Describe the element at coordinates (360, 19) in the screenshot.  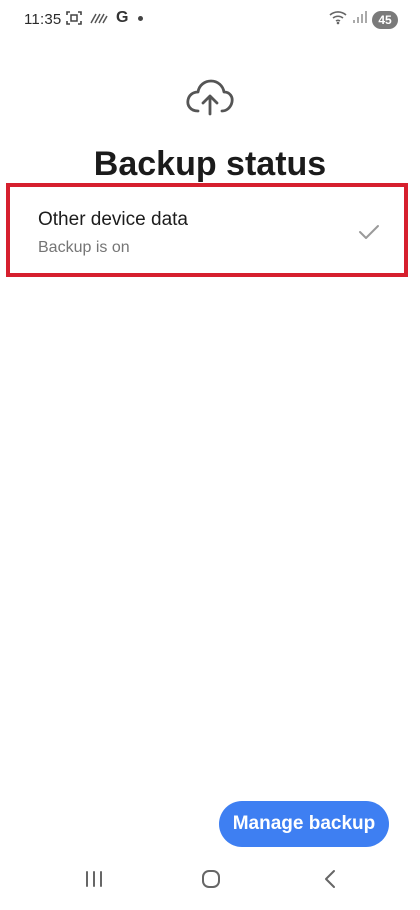
I see `cellular-signal-icon` at that location.